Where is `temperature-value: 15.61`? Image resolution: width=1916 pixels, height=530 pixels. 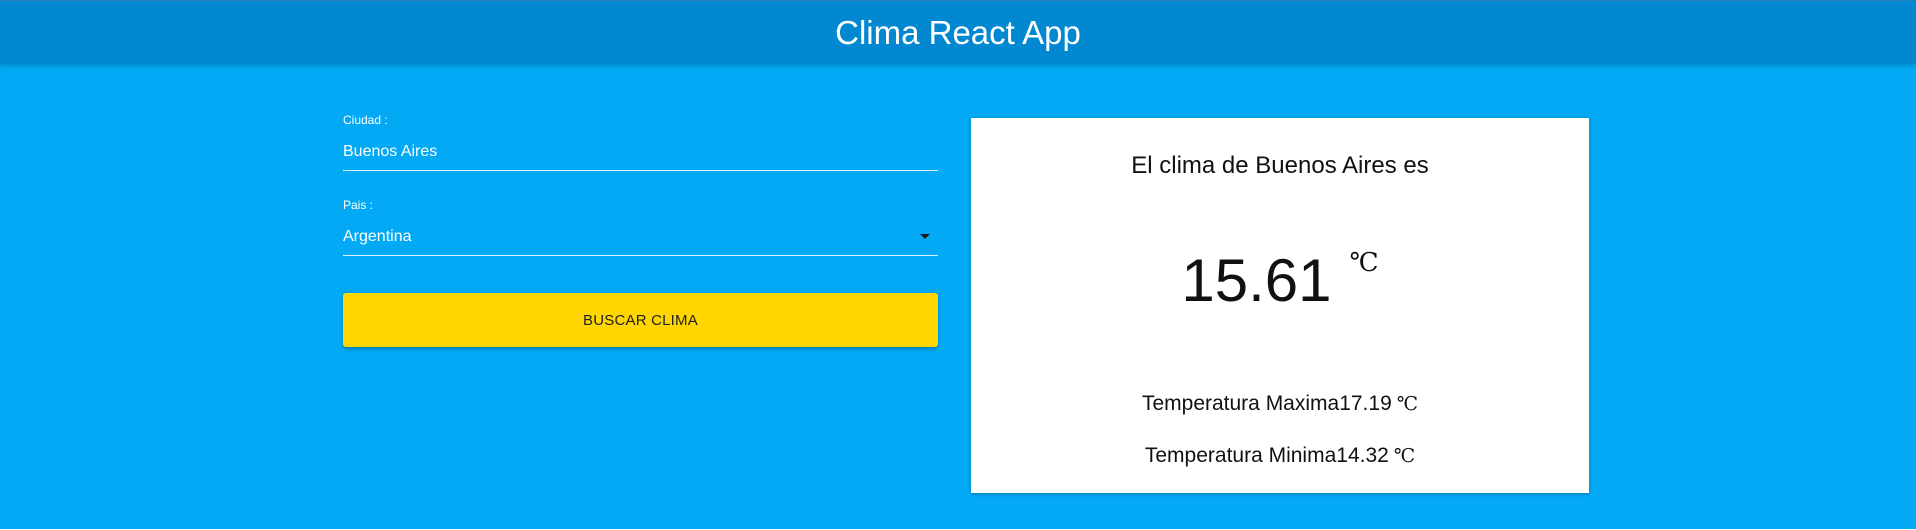
temperature-value: 15.61 is located at coordinates (1256, 280).